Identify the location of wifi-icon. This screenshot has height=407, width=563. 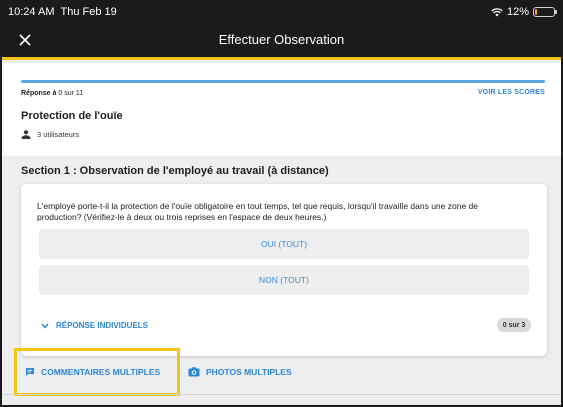
(497, 11).